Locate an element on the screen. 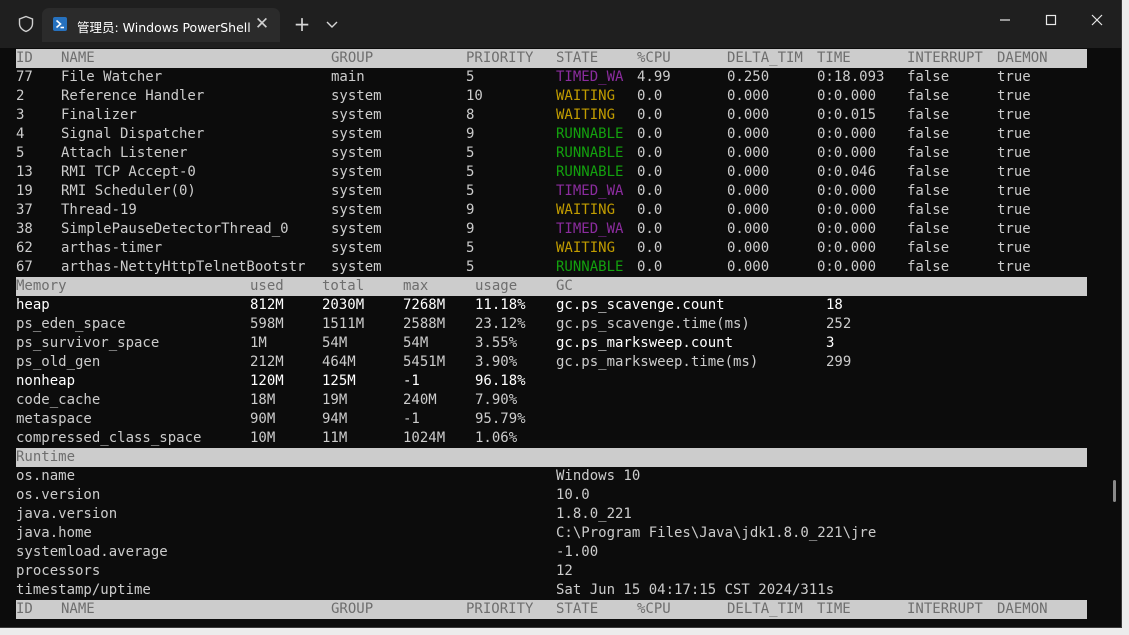 The height and width of the screenshot is (635, 1129). runtime-key: os.version is located at coordinates (58, 495).